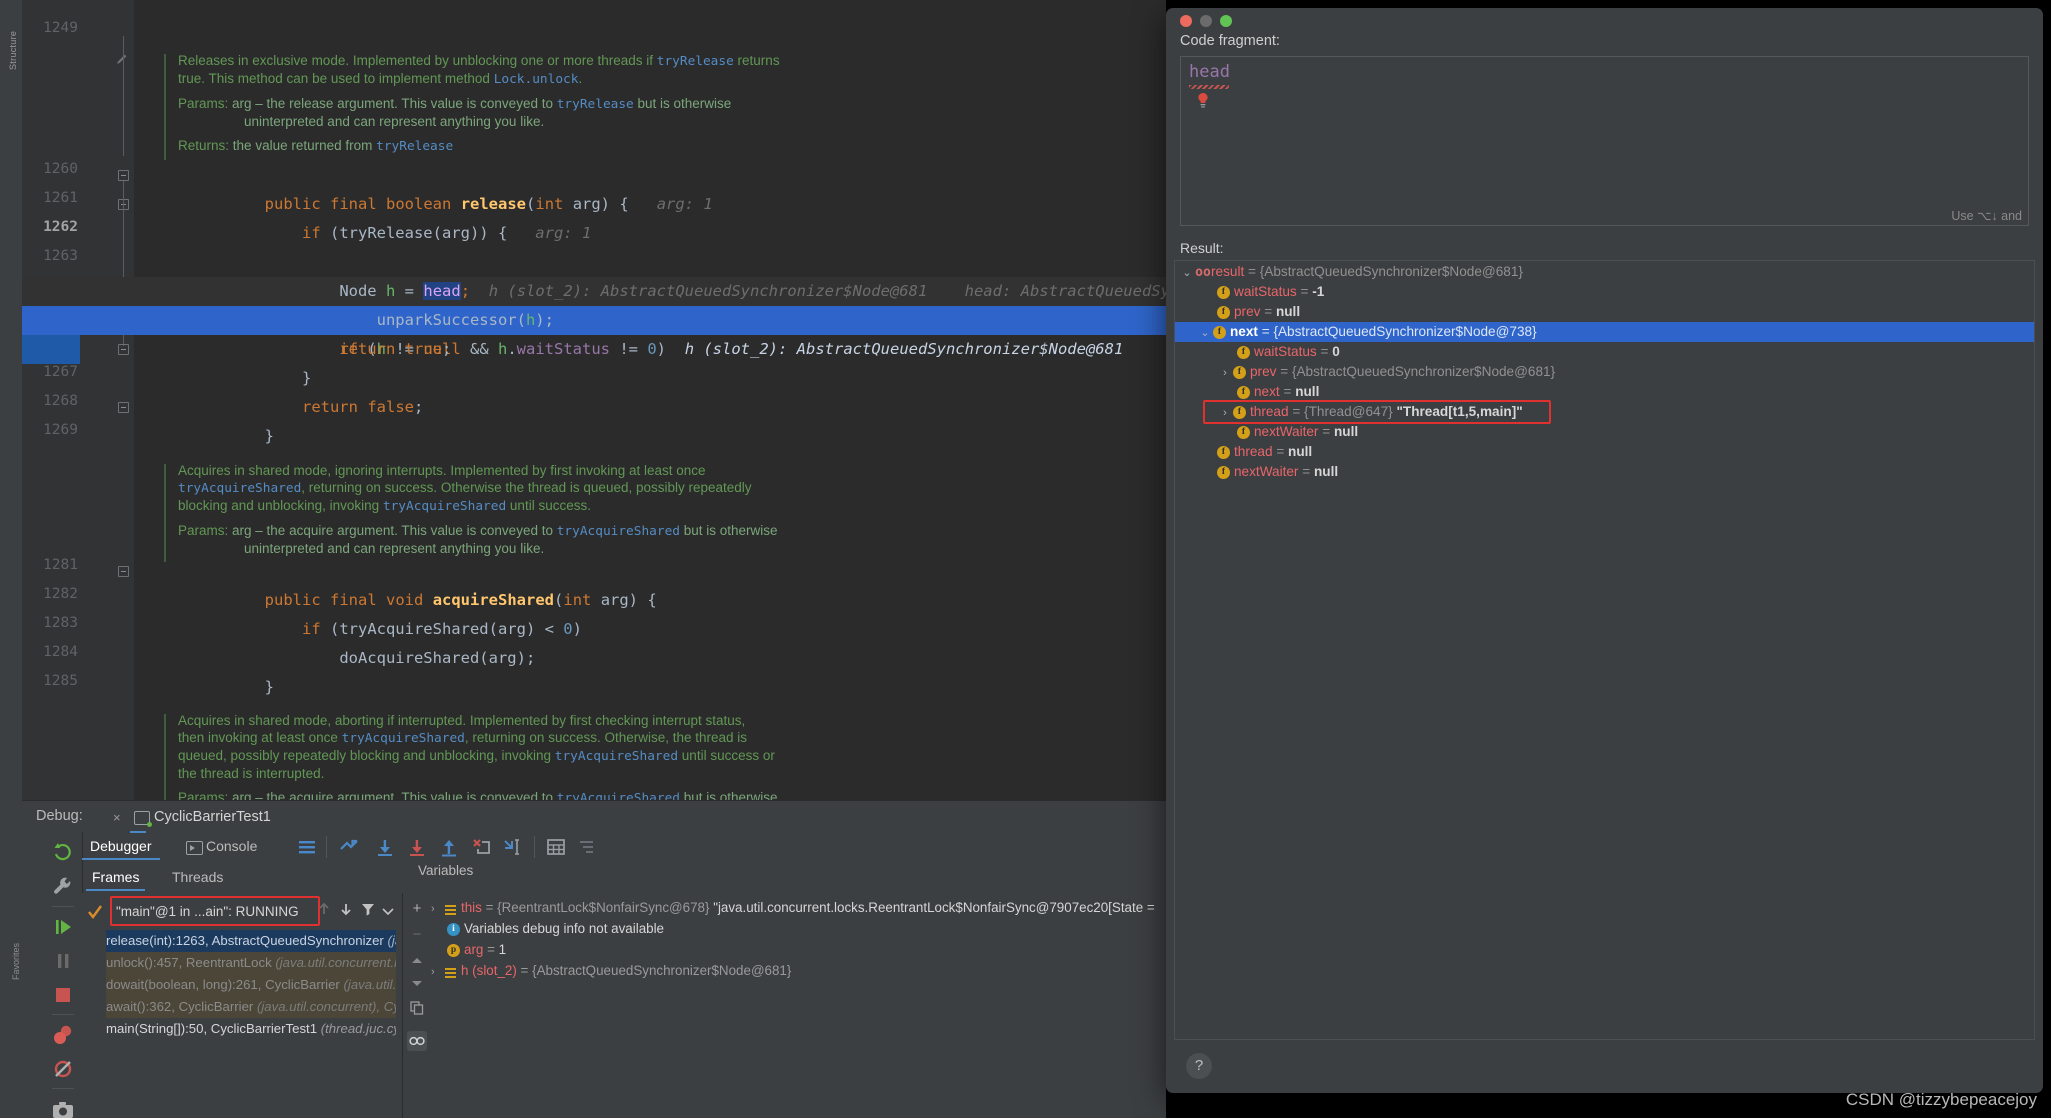  Describe the element at coordinates (1604, 312) in the screenshot. I see `result-tree-row: f prev = null` at that location.